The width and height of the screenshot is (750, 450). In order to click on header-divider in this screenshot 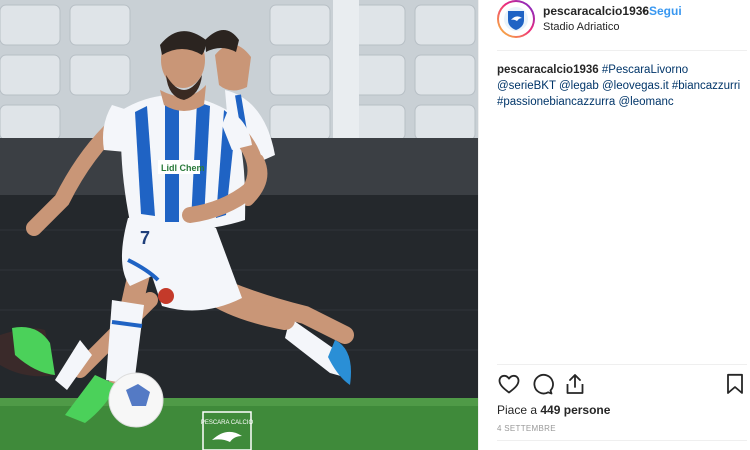, I will do `click(622, 50)`.